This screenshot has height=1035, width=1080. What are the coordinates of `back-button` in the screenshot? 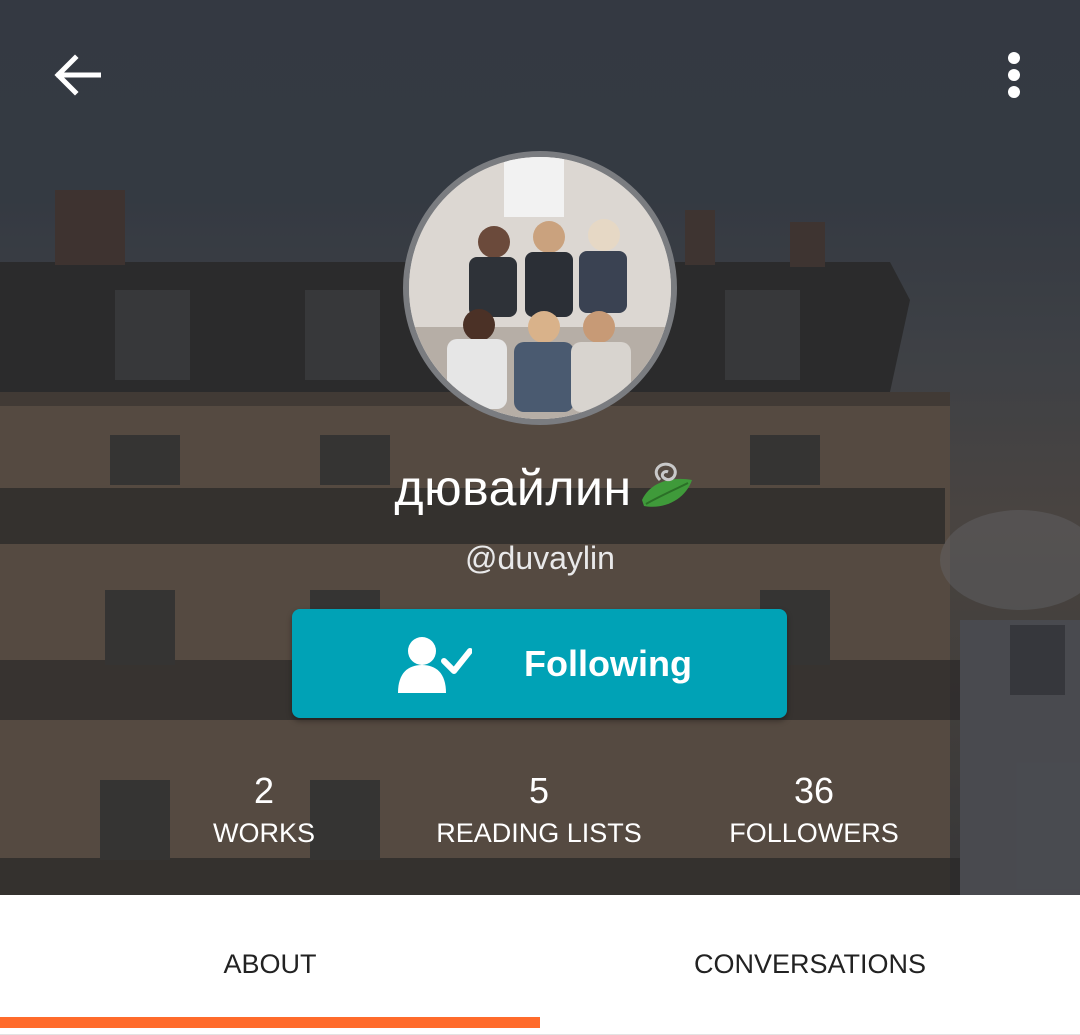 It's located at (77, 75).